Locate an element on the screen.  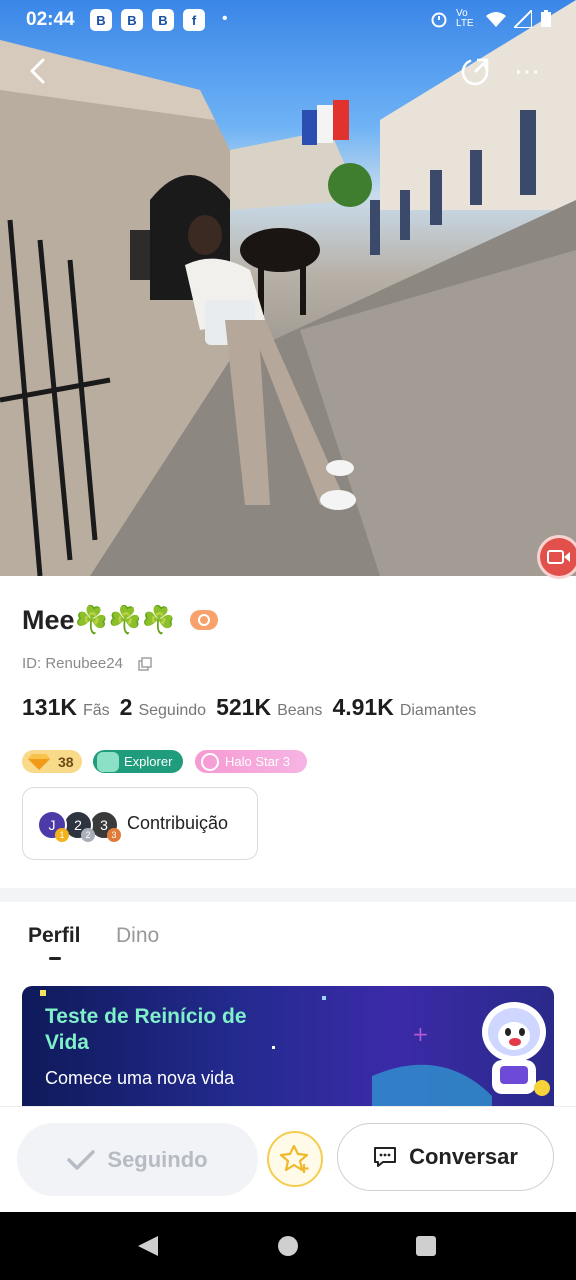
facebook-icon: f is located at coordinates (194, 20).